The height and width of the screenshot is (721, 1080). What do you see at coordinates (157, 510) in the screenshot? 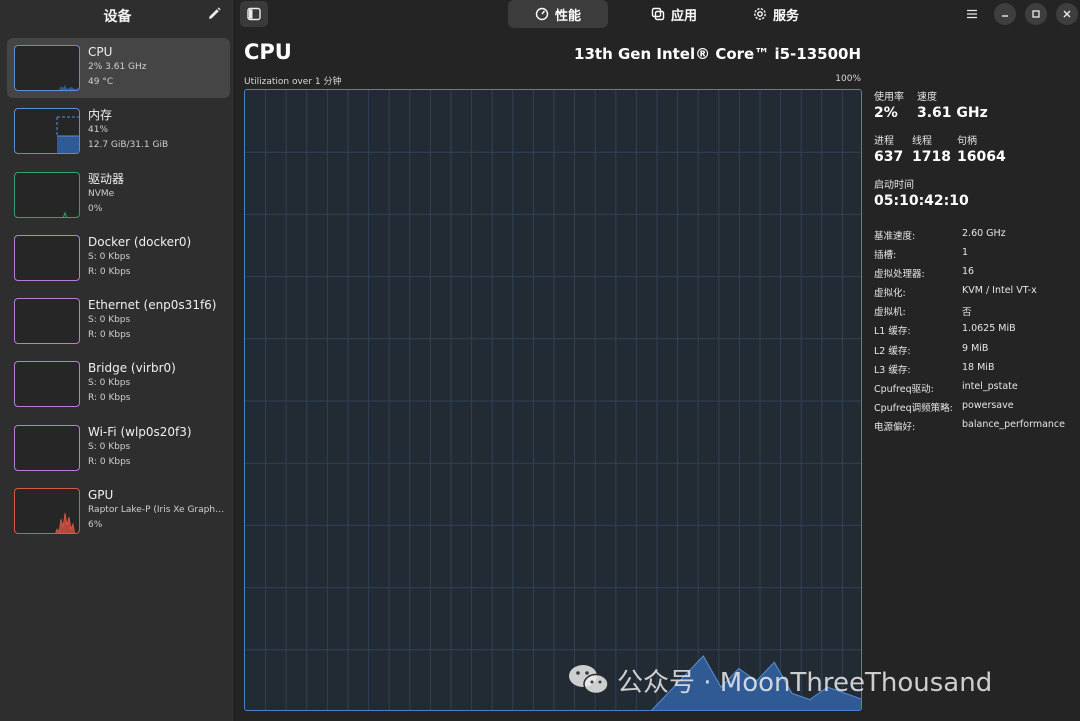
I see `device-detail: Raptor Lake-P (Iris Xe Graphics)` at bounding box center [157, 510].